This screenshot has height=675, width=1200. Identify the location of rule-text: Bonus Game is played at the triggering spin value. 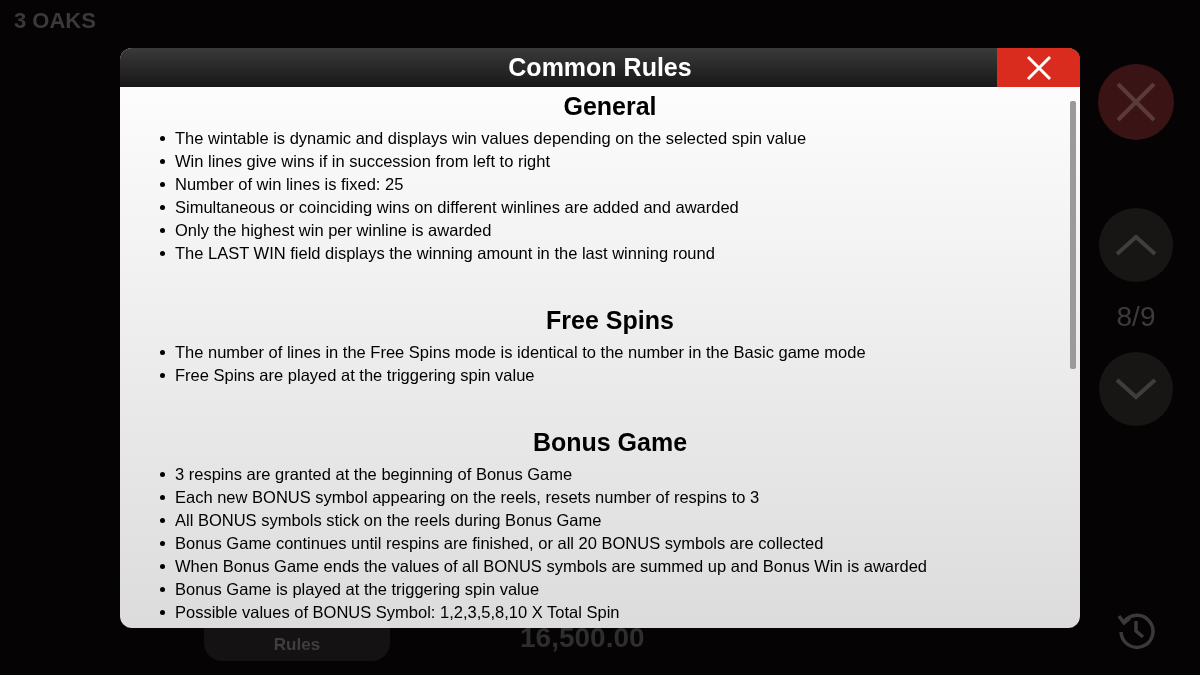
(357, 589).